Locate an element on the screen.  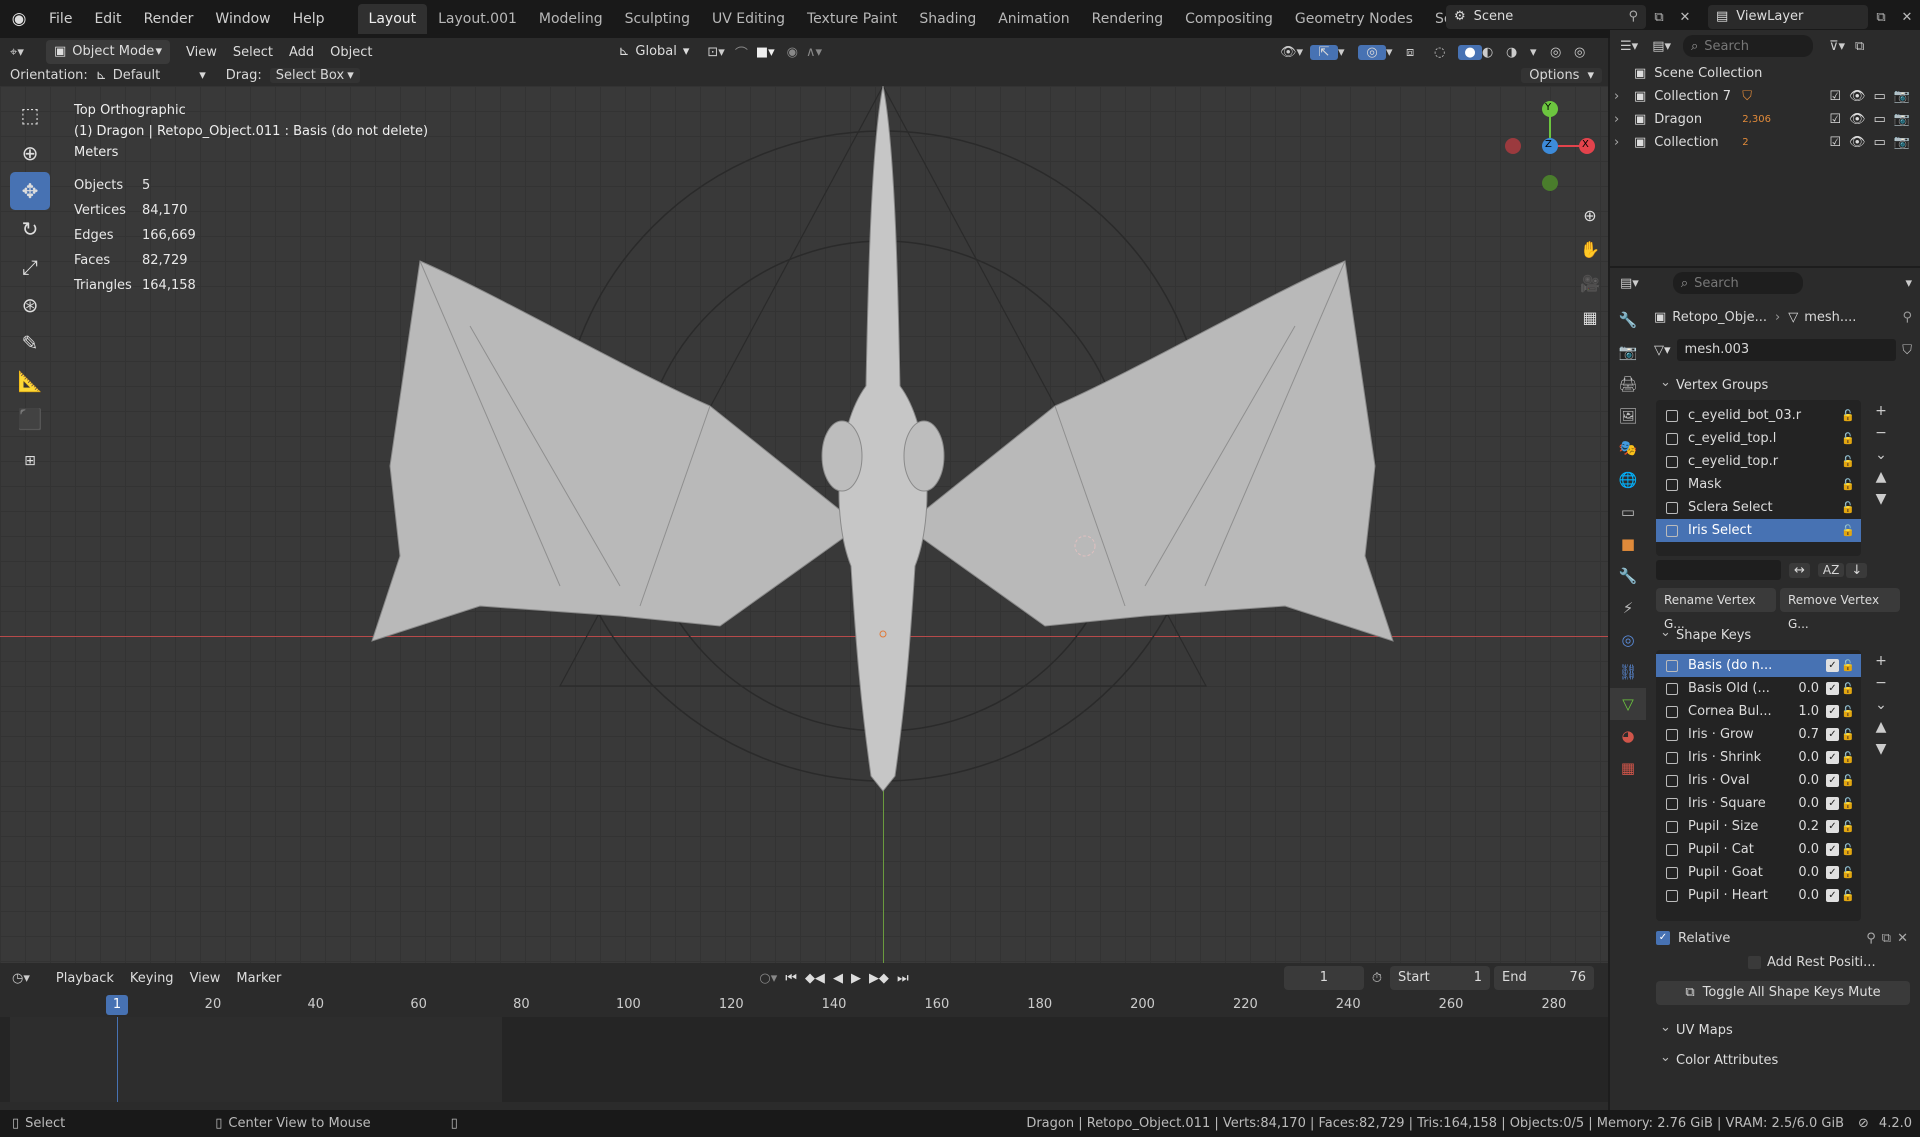
object-filter-icon: ⛉ is located at coordinates (1747, 96).